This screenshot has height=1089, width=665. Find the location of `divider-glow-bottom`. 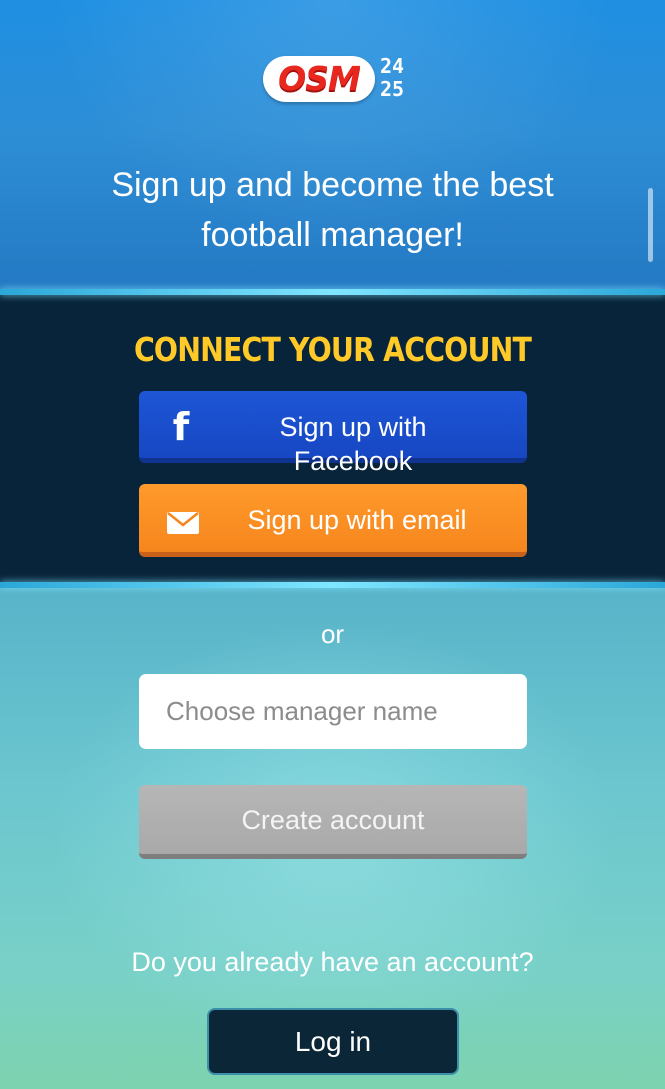

divider-glow-bottom is located at coordinates (332, 585).